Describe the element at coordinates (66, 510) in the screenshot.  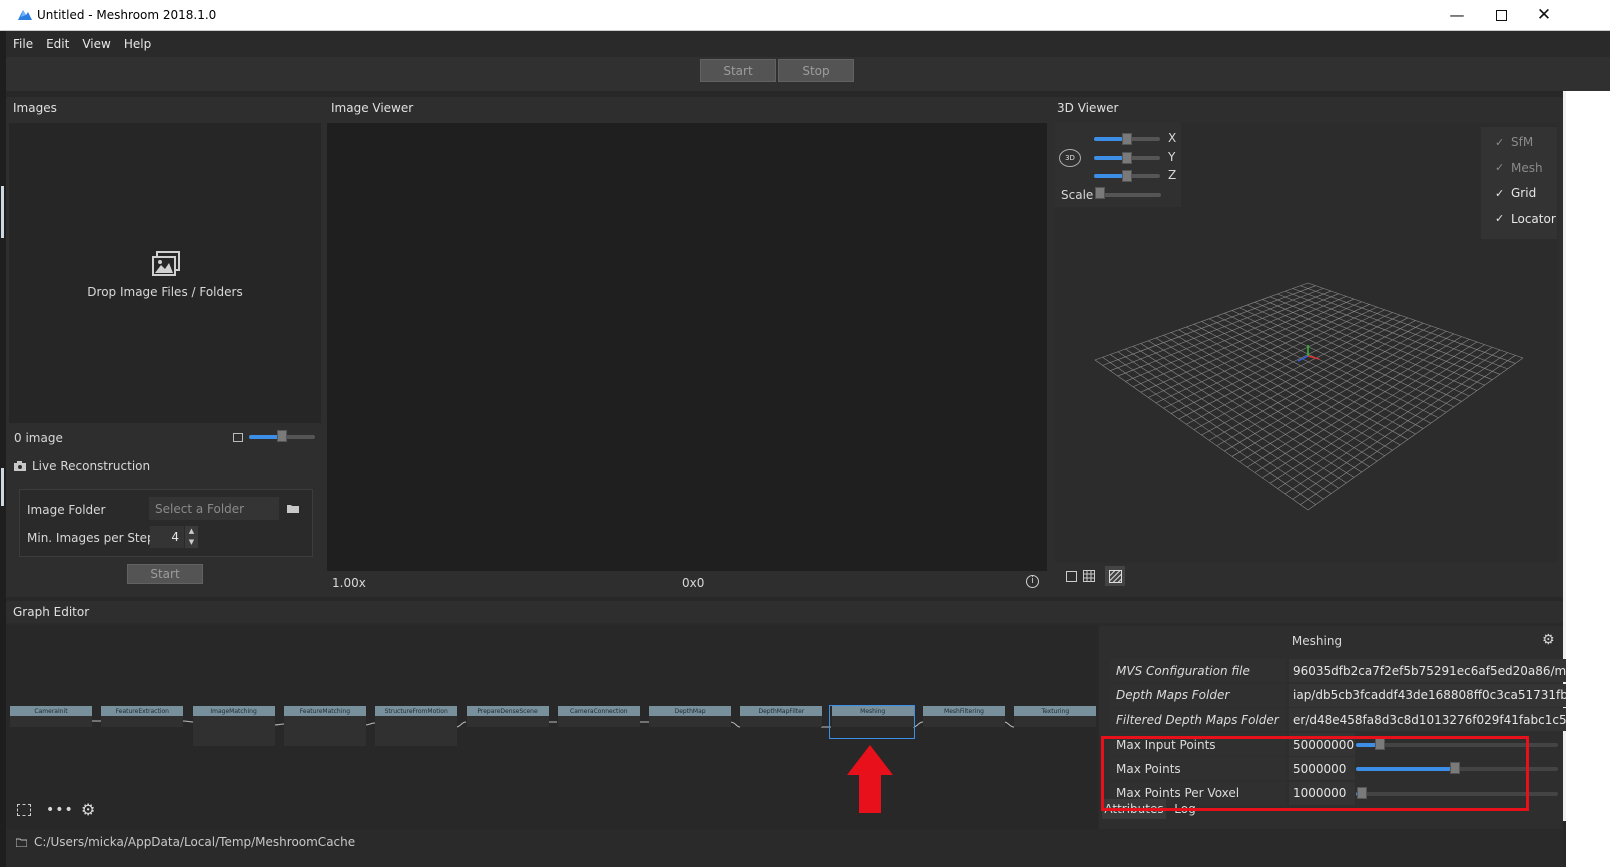
I see `image-folder-label: Image Folder` at that location.